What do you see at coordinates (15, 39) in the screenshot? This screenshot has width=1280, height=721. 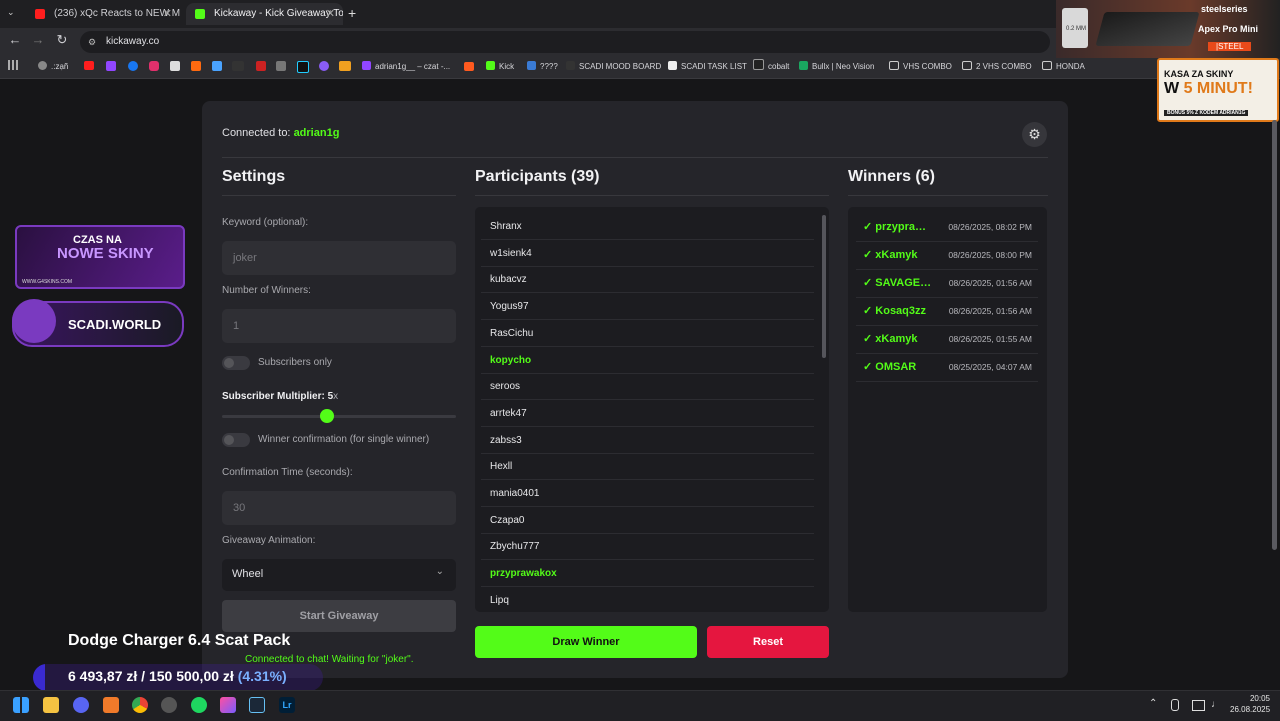 I see `back-icon: ←` at bounding box center [15, 39].